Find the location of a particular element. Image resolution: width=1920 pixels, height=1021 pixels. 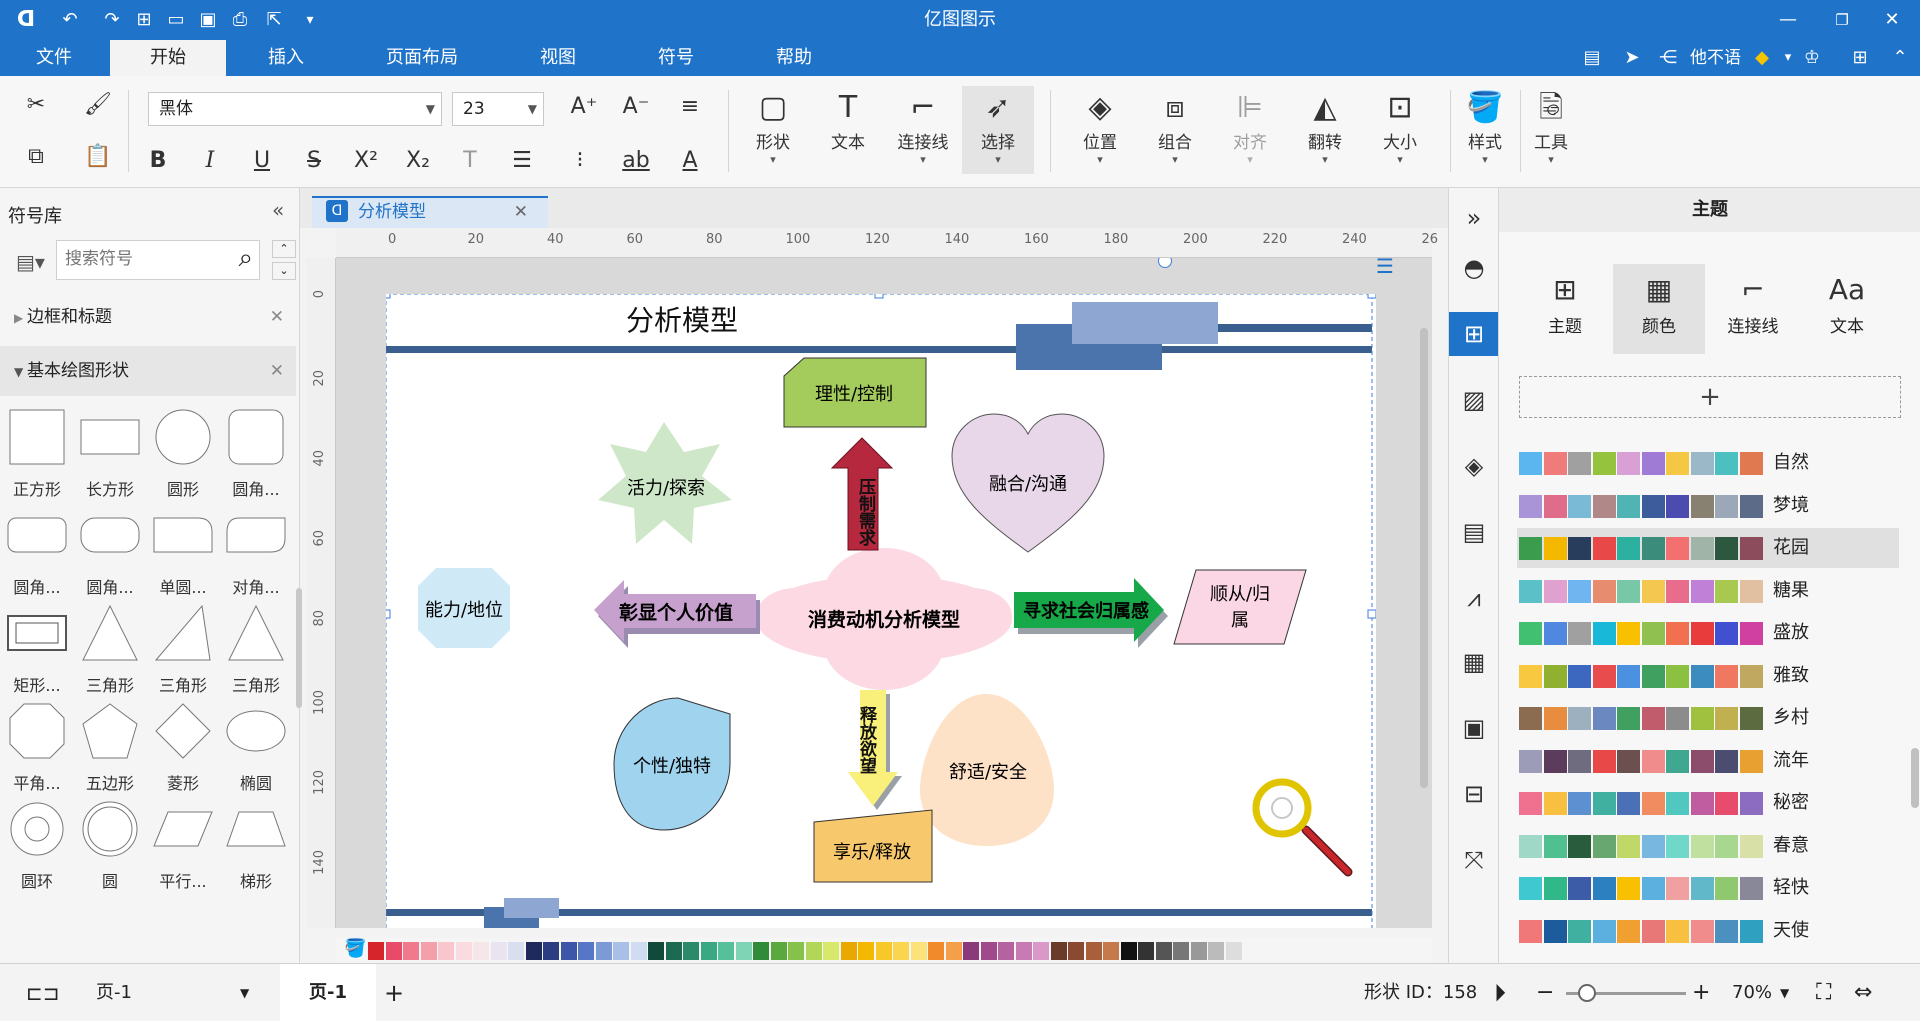

color-scheme-8: 流年 is located at coordinates (1708, 761).